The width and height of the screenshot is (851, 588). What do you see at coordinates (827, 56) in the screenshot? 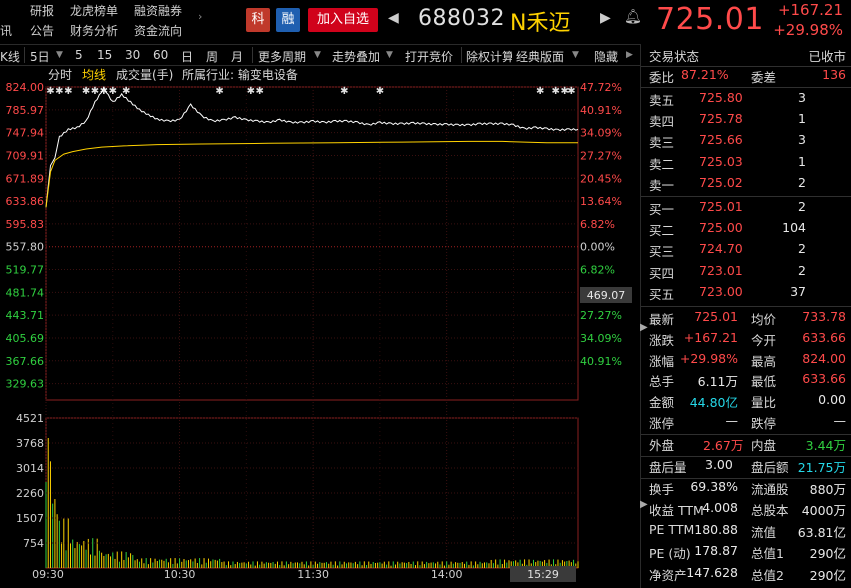
I see `trade-status-value: 已收市` at bounding box center [827, 56].